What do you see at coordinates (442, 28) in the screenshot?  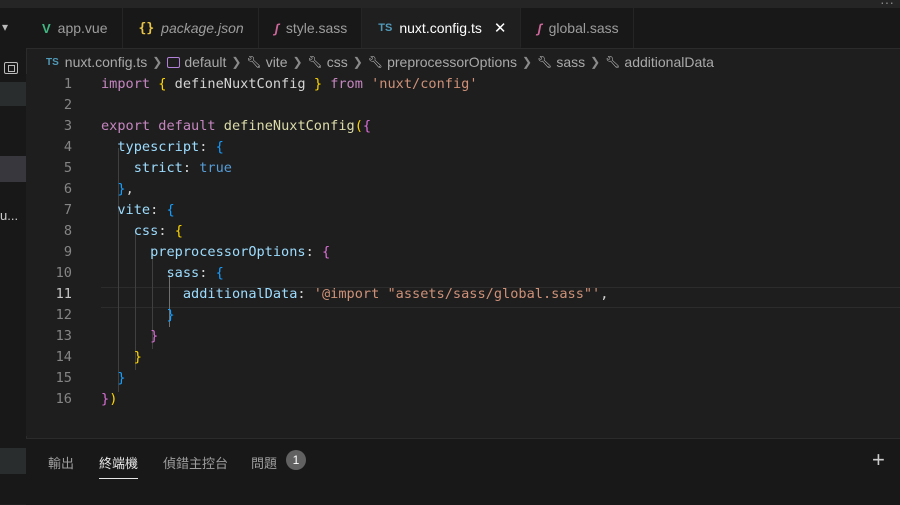 I see `tab-nuxt-config-ts: TS nuxt.config.ts ✕` at bounding box center [442, 28].